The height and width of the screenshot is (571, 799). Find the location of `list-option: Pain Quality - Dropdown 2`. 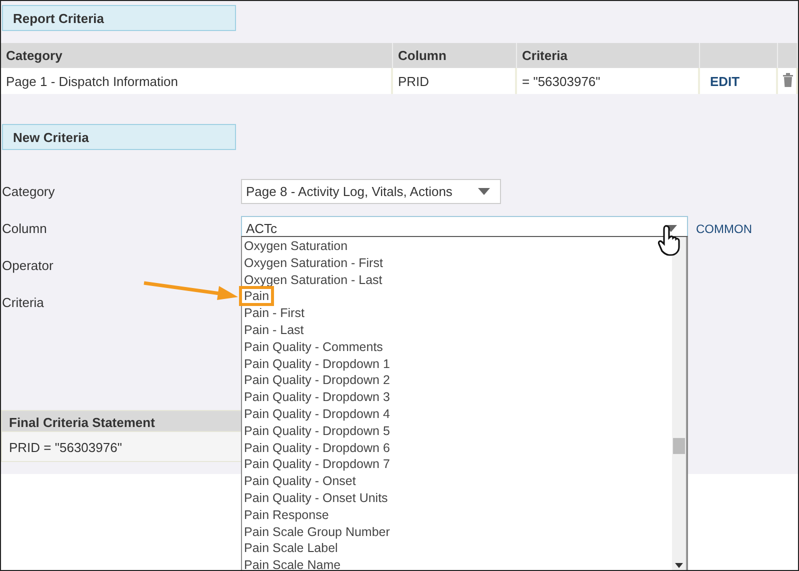

list-option: Pain Quality - Dropdown 2 is located at coordinates (317, 380).